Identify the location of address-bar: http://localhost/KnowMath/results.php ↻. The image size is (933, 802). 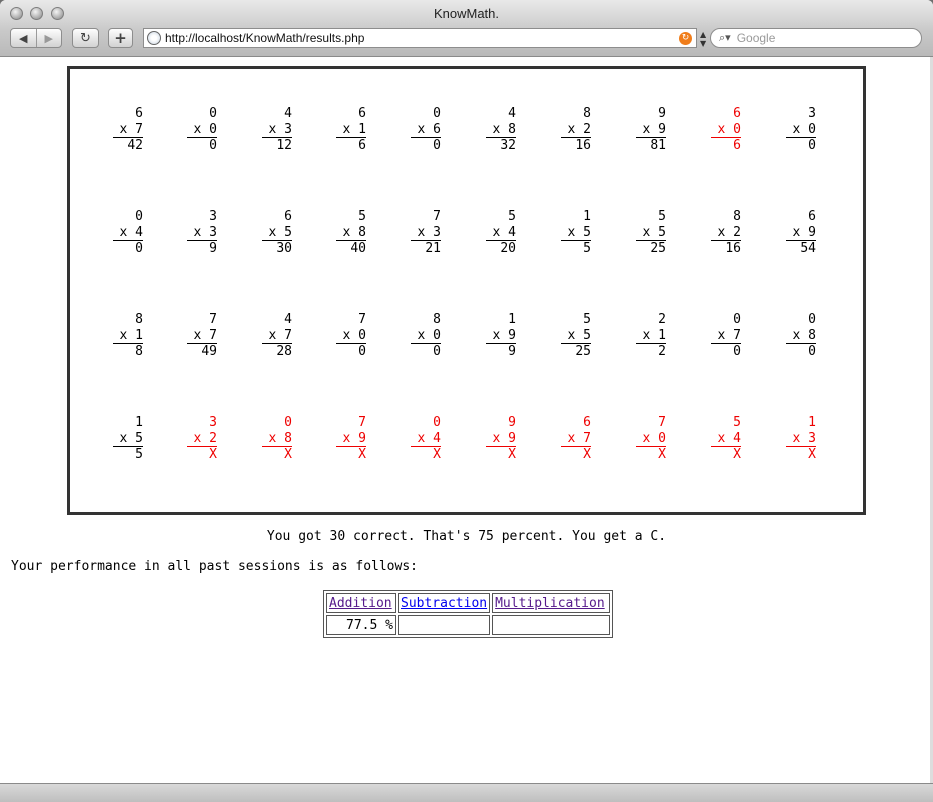
(420, 38).